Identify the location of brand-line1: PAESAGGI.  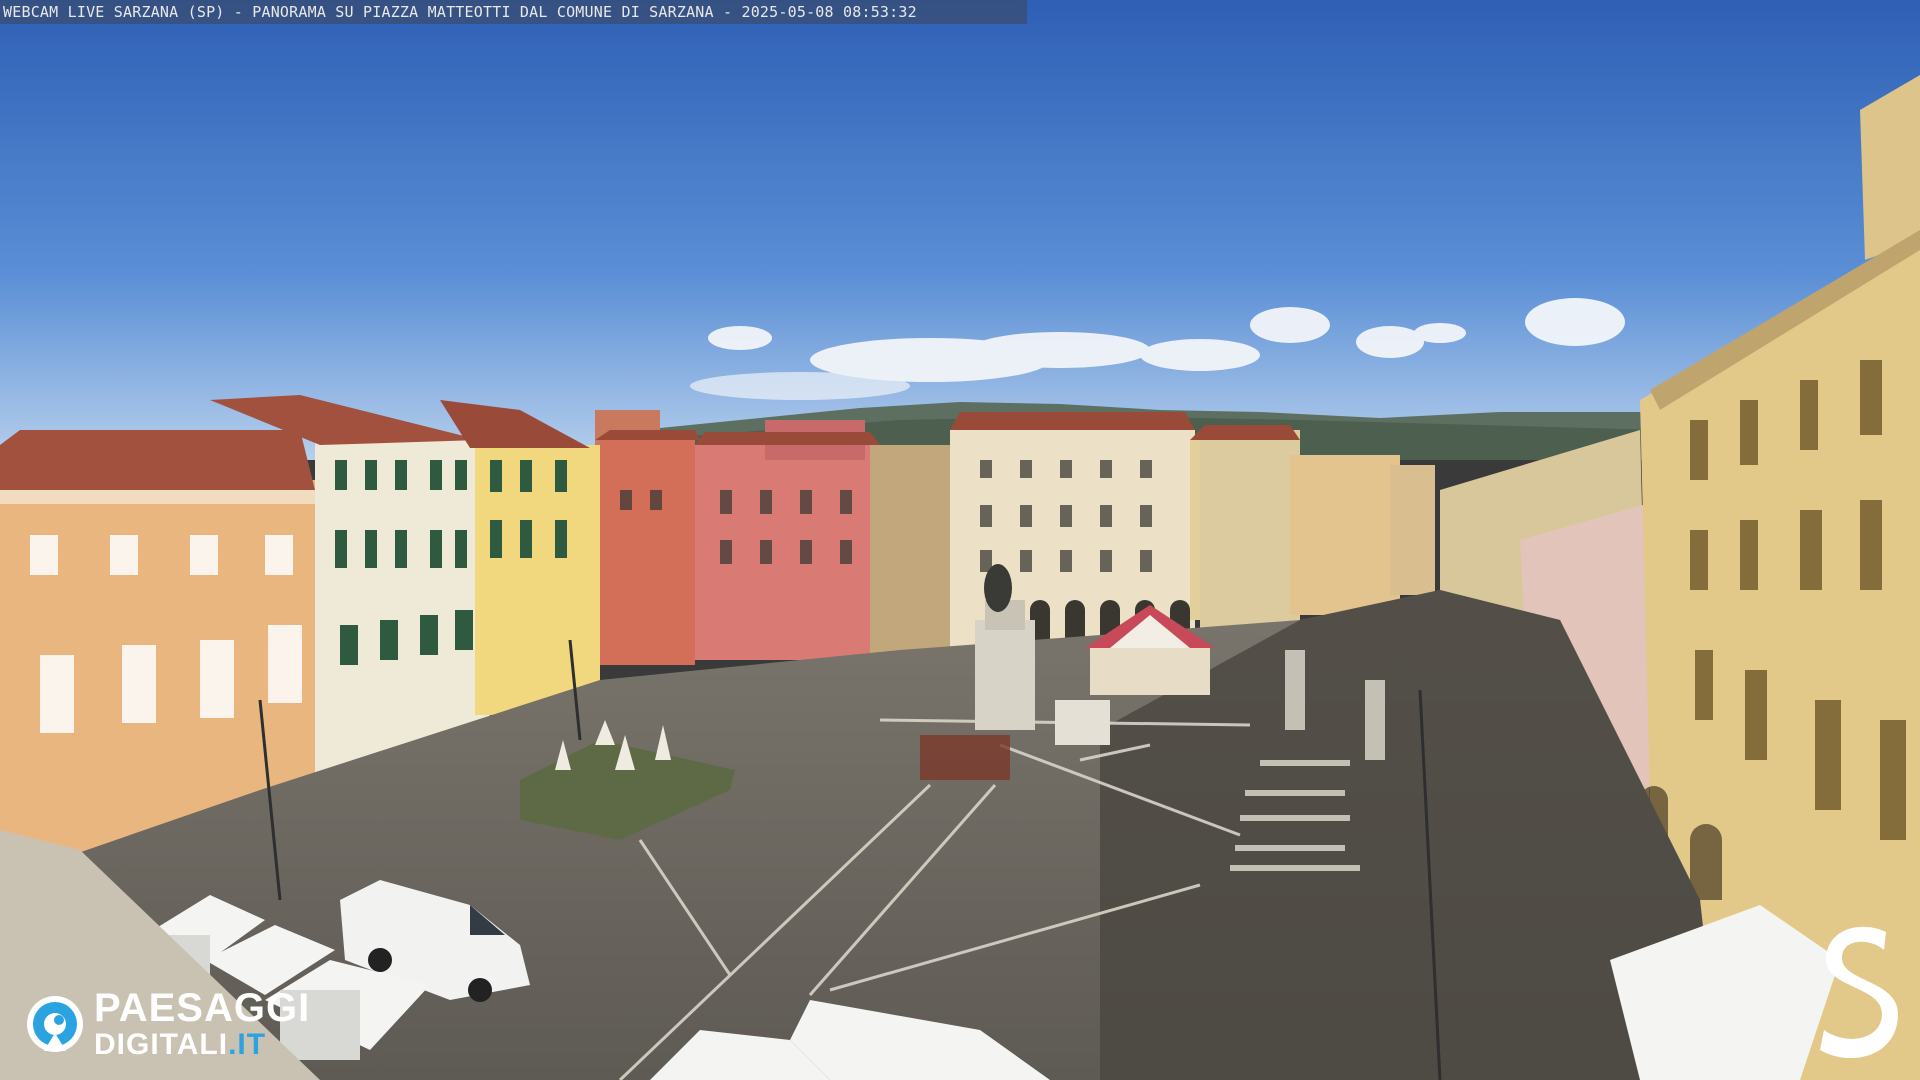
(202, 1008).